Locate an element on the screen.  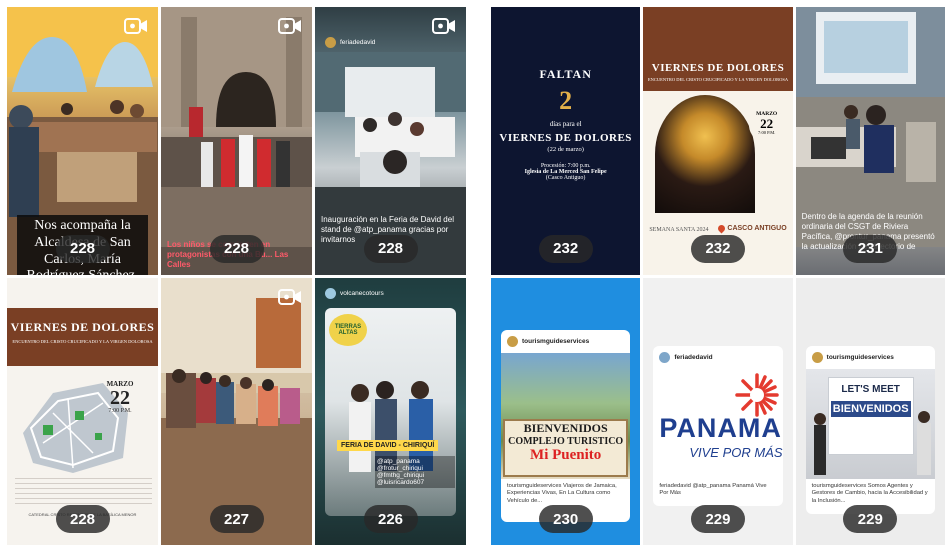
countdown-sublabel: días para el is located at coordinates (565, 124).